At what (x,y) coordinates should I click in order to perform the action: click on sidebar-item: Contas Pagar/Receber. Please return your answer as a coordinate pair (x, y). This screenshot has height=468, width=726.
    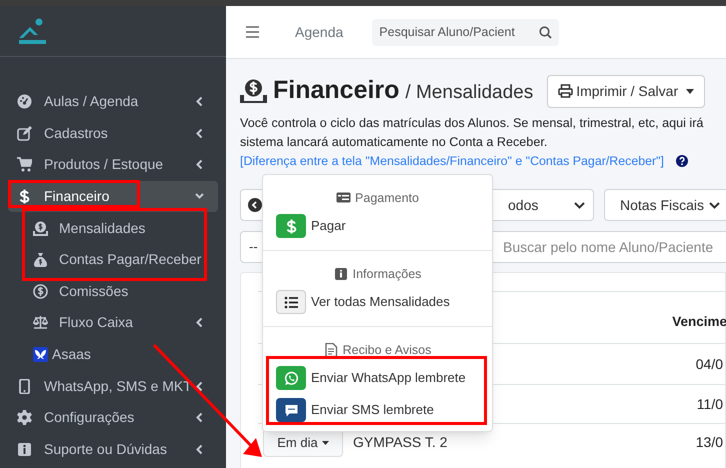
    Looking at the image, I should click on (113, 260).